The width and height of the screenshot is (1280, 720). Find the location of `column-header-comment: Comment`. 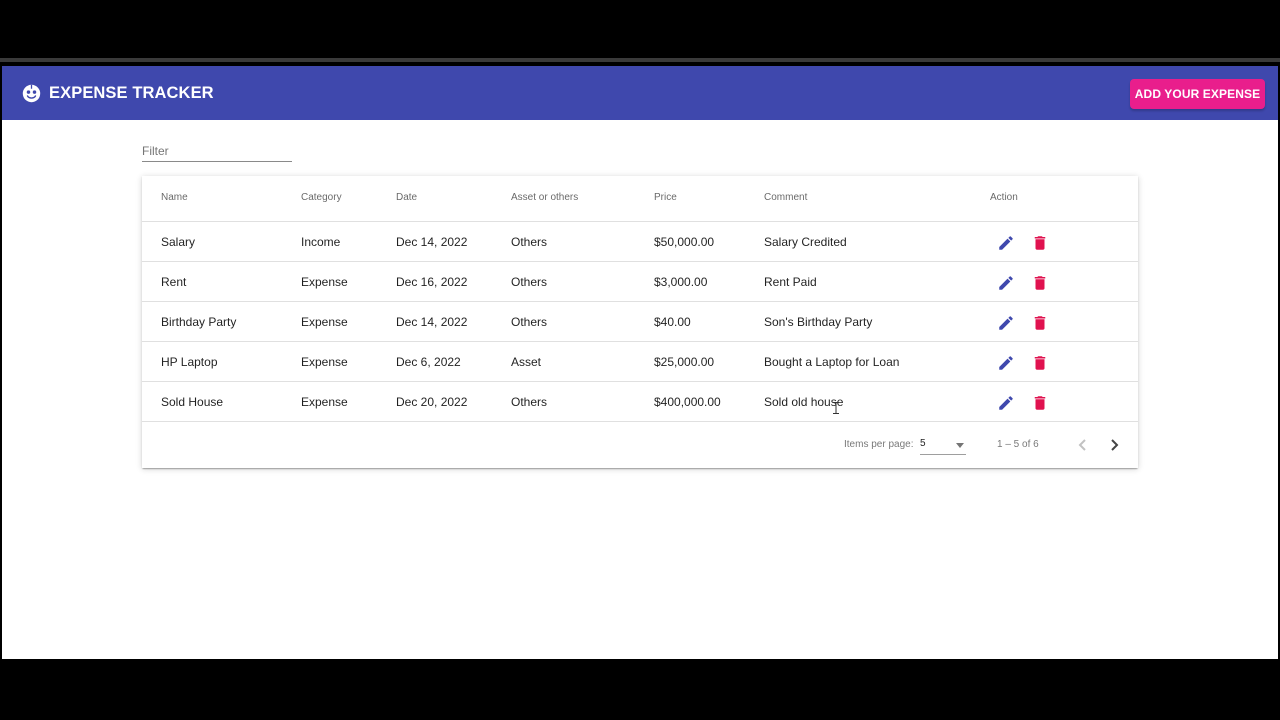

column-header-comment: Comment is located at coordinates (785, 198).